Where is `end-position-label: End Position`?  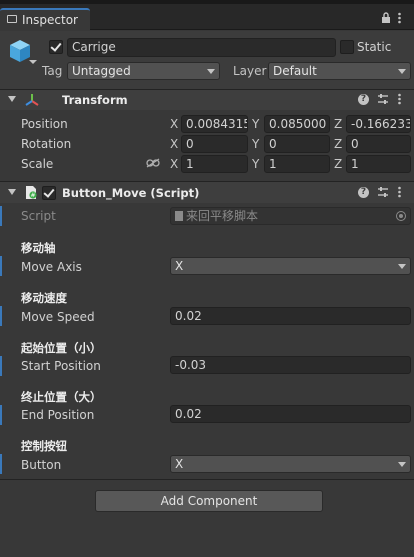 end-position-label: End Position is located at coordinates (58, 415).